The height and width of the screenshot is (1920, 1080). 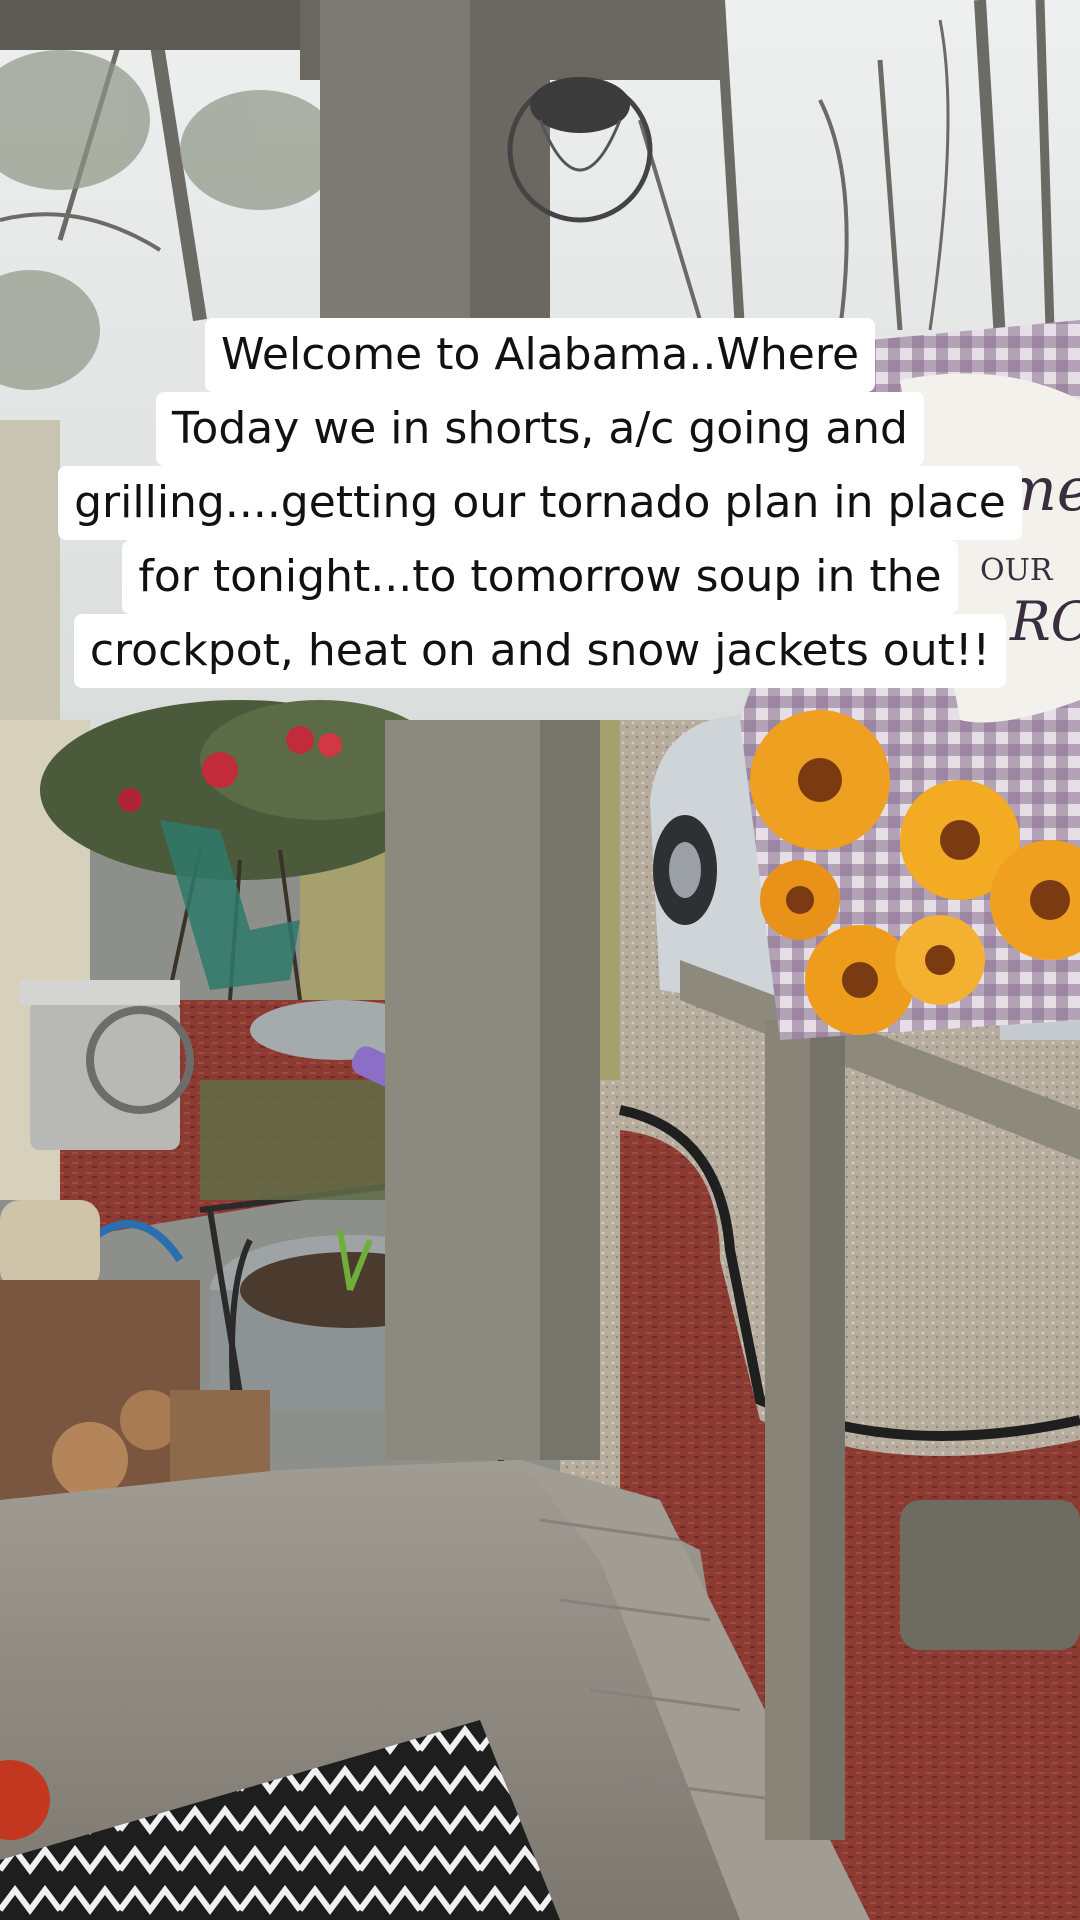 What do you see at coordinates (540, 651) in the screenshot?
I see `caption-line-5: crockpot, heat on and snow jackets out!!` at bounding box center [540, 651].